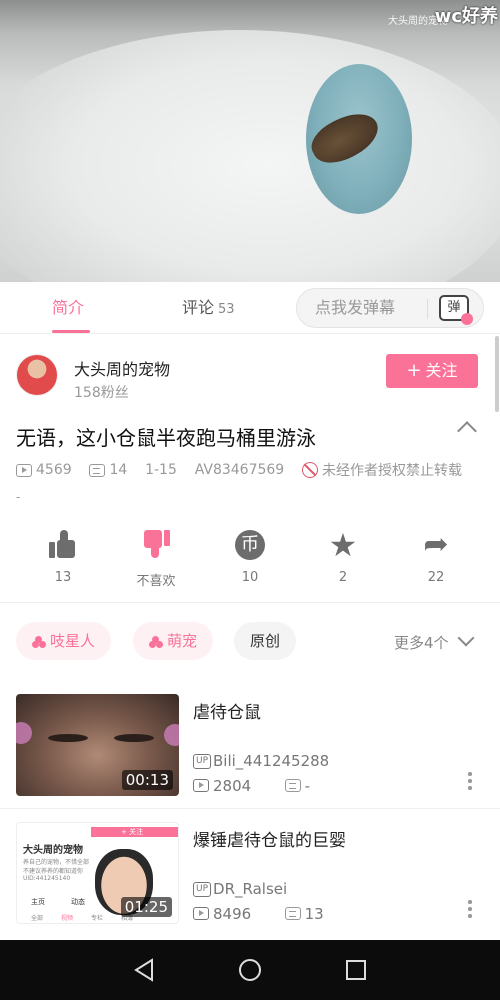  I want to click on favorite-icon: ★, so click(343, 545).